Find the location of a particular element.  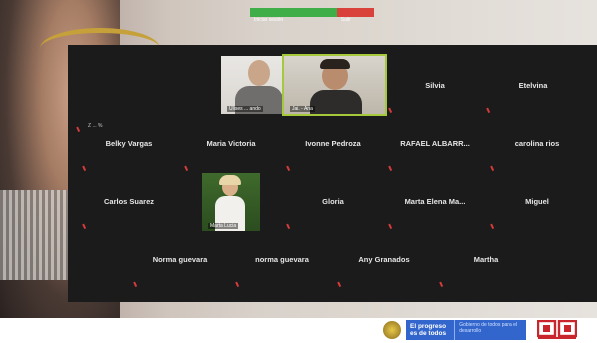

participant-name: Belky Vargas is located at coordinates (129, 143).